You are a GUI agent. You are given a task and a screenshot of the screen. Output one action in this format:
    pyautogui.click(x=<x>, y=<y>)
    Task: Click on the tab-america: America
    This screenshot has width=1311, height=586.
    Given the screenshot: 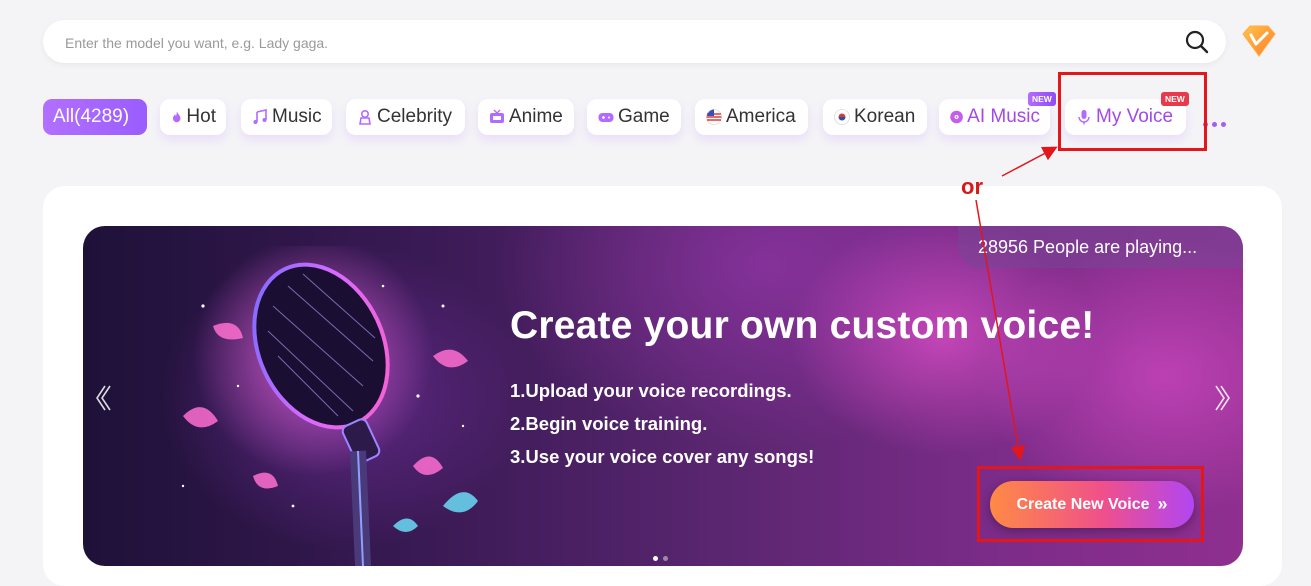 What is the action you would take?
    pyautogui.click(x=751, y=117)
    